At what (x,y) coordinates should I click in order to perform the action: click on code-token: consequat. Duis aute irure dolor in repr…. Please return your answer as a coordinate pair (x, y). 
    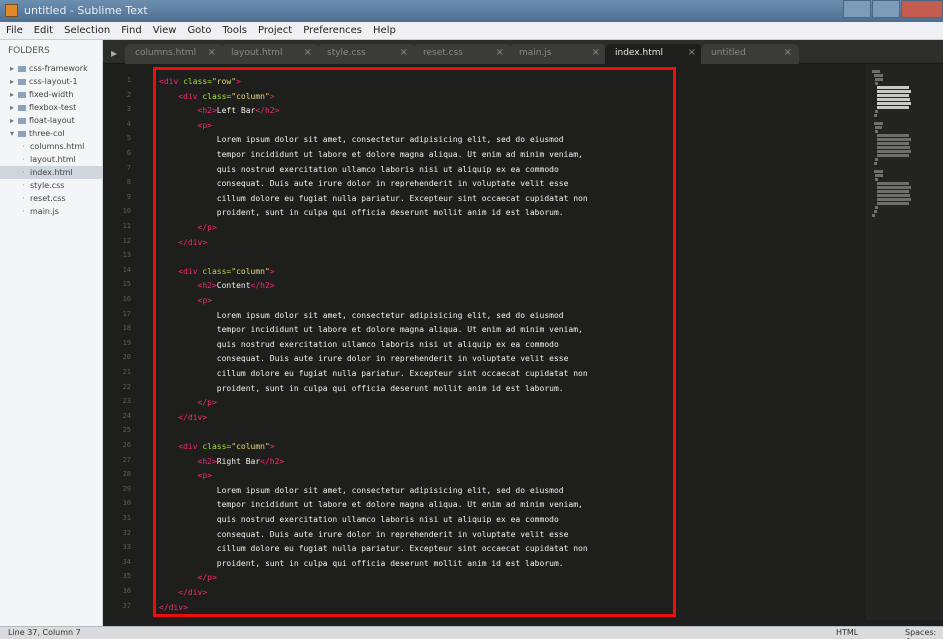
    Looking at the image, I should click on (364, 534).